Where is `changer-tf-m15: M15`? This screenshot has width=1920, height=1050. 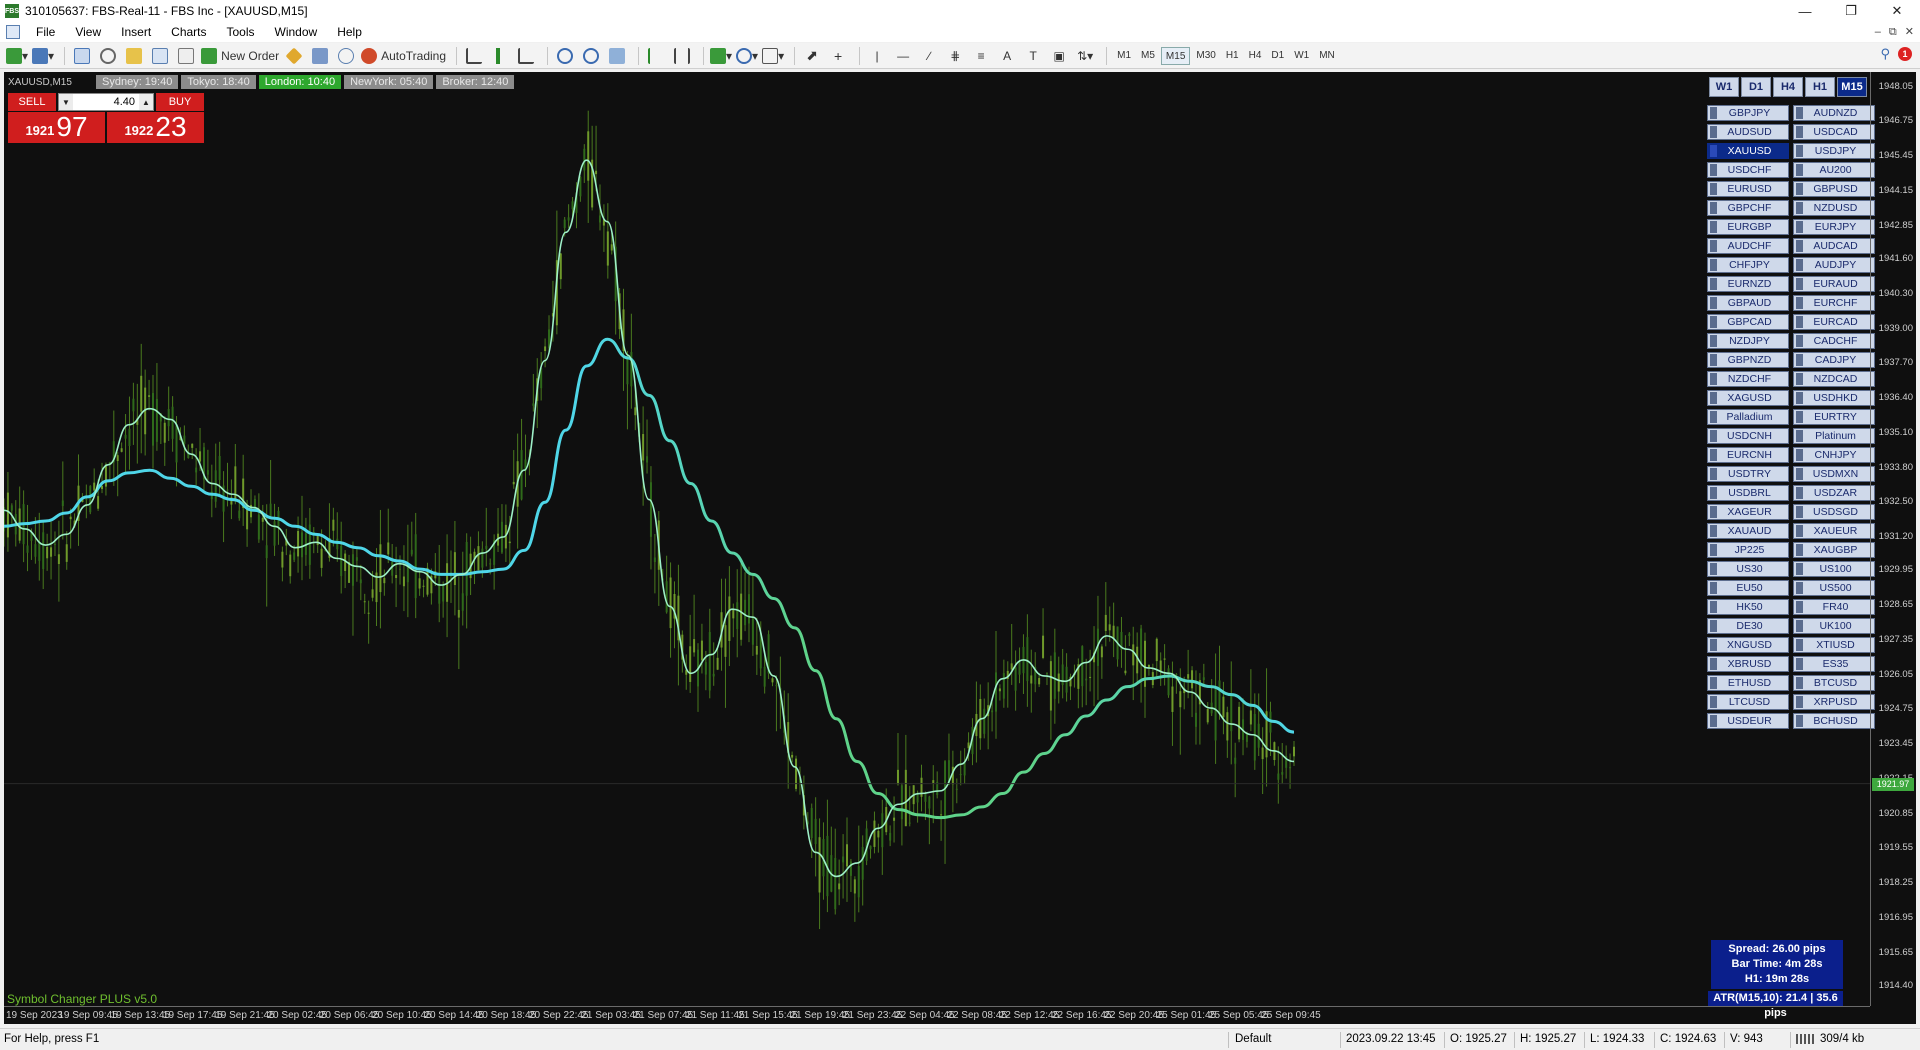
changer-tf-m15: M15 is located at coordinates (1852, 87).